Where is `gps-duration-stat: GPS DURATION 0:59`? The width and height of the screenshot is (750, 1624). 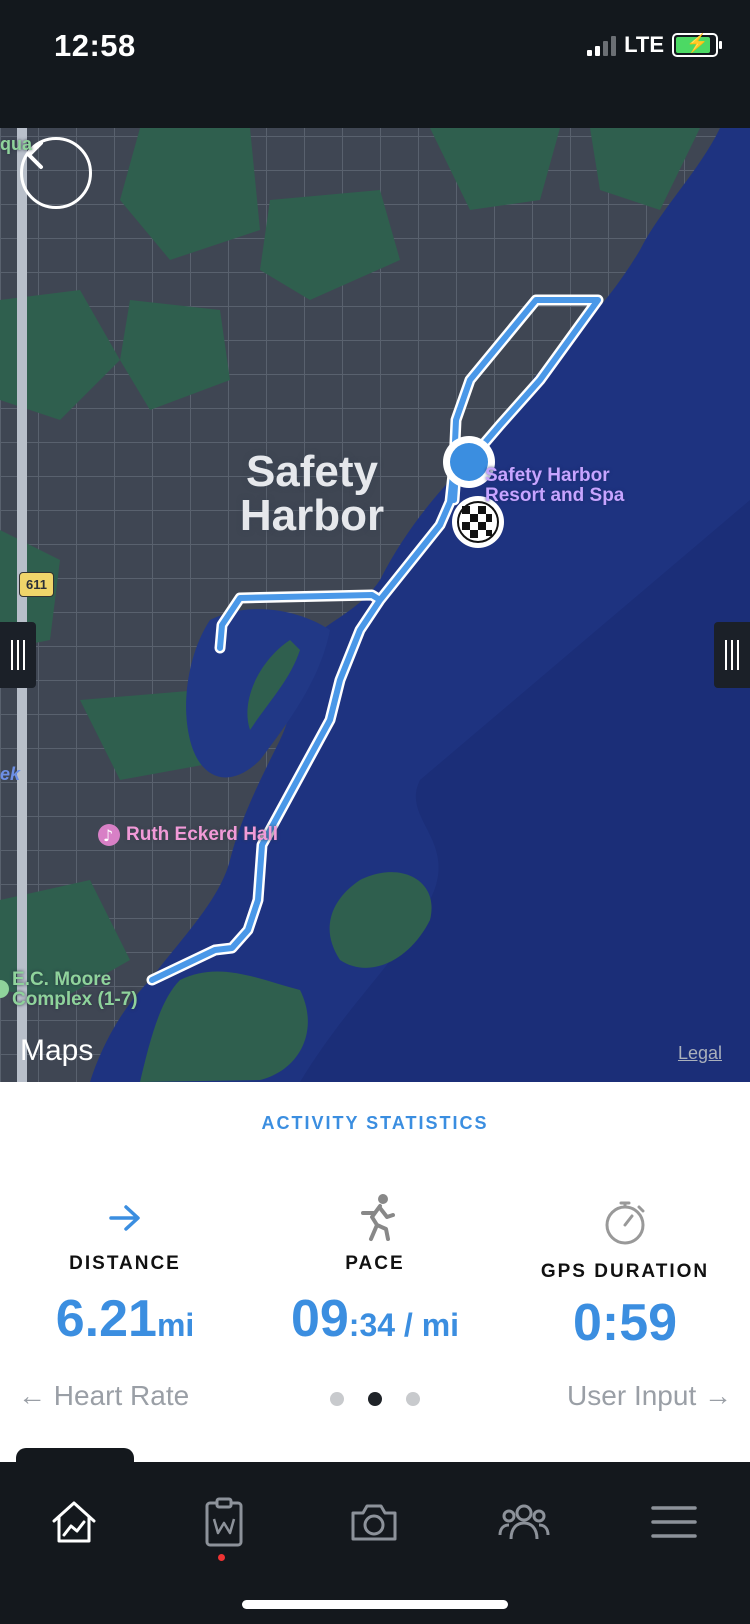
gps-duration-stat: GPS DURATION 0:59 is located at coordinates (625, 1272).